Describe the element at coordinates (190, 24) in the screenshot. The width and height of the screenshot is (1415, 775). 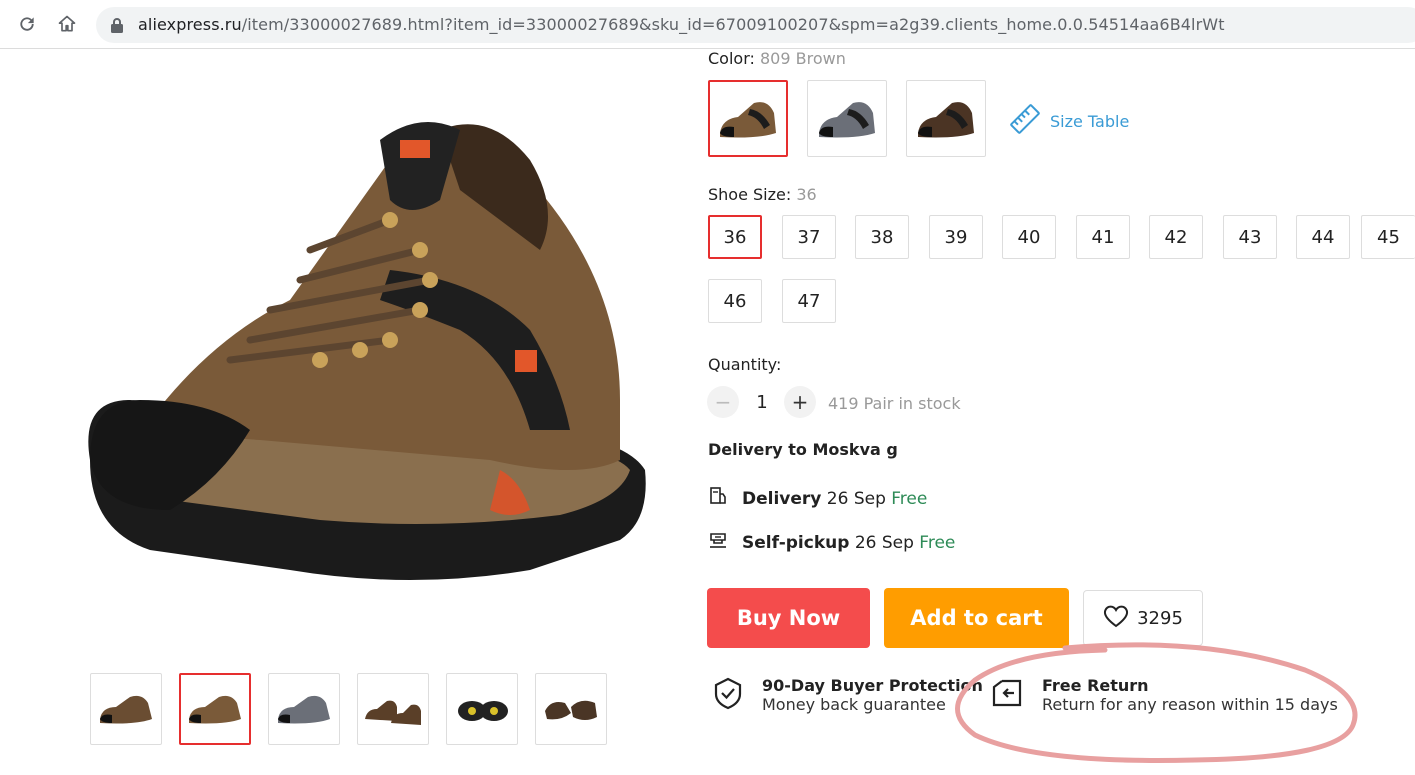
I see `url-host: aliexpress.ru` at that location.